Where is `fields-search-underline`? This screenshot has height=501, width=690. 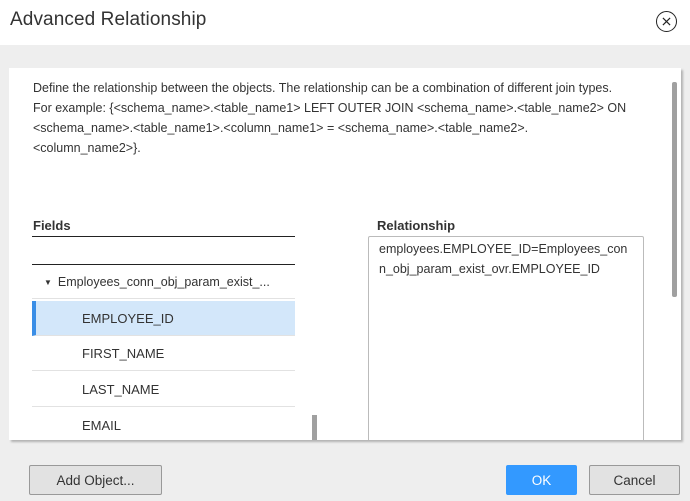 fields-search-underline is located at coordinates (163, 264).